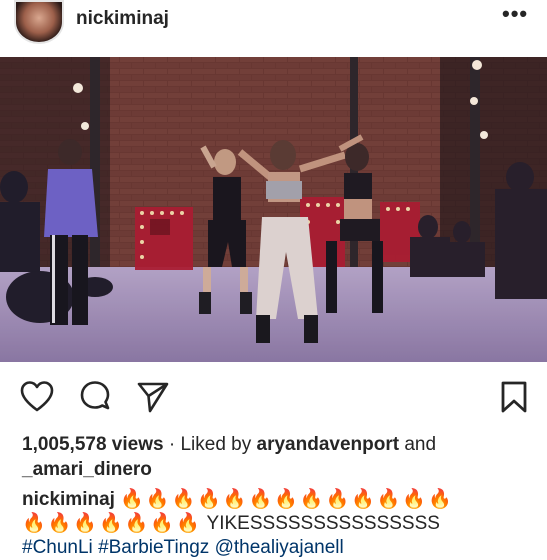 This screenshot has height=560, width=547. Describe the element at coordinates (323, 523) in the screenshot. I see `caption-text: YIKESSSSSSSSSSSSSSS` at that location.